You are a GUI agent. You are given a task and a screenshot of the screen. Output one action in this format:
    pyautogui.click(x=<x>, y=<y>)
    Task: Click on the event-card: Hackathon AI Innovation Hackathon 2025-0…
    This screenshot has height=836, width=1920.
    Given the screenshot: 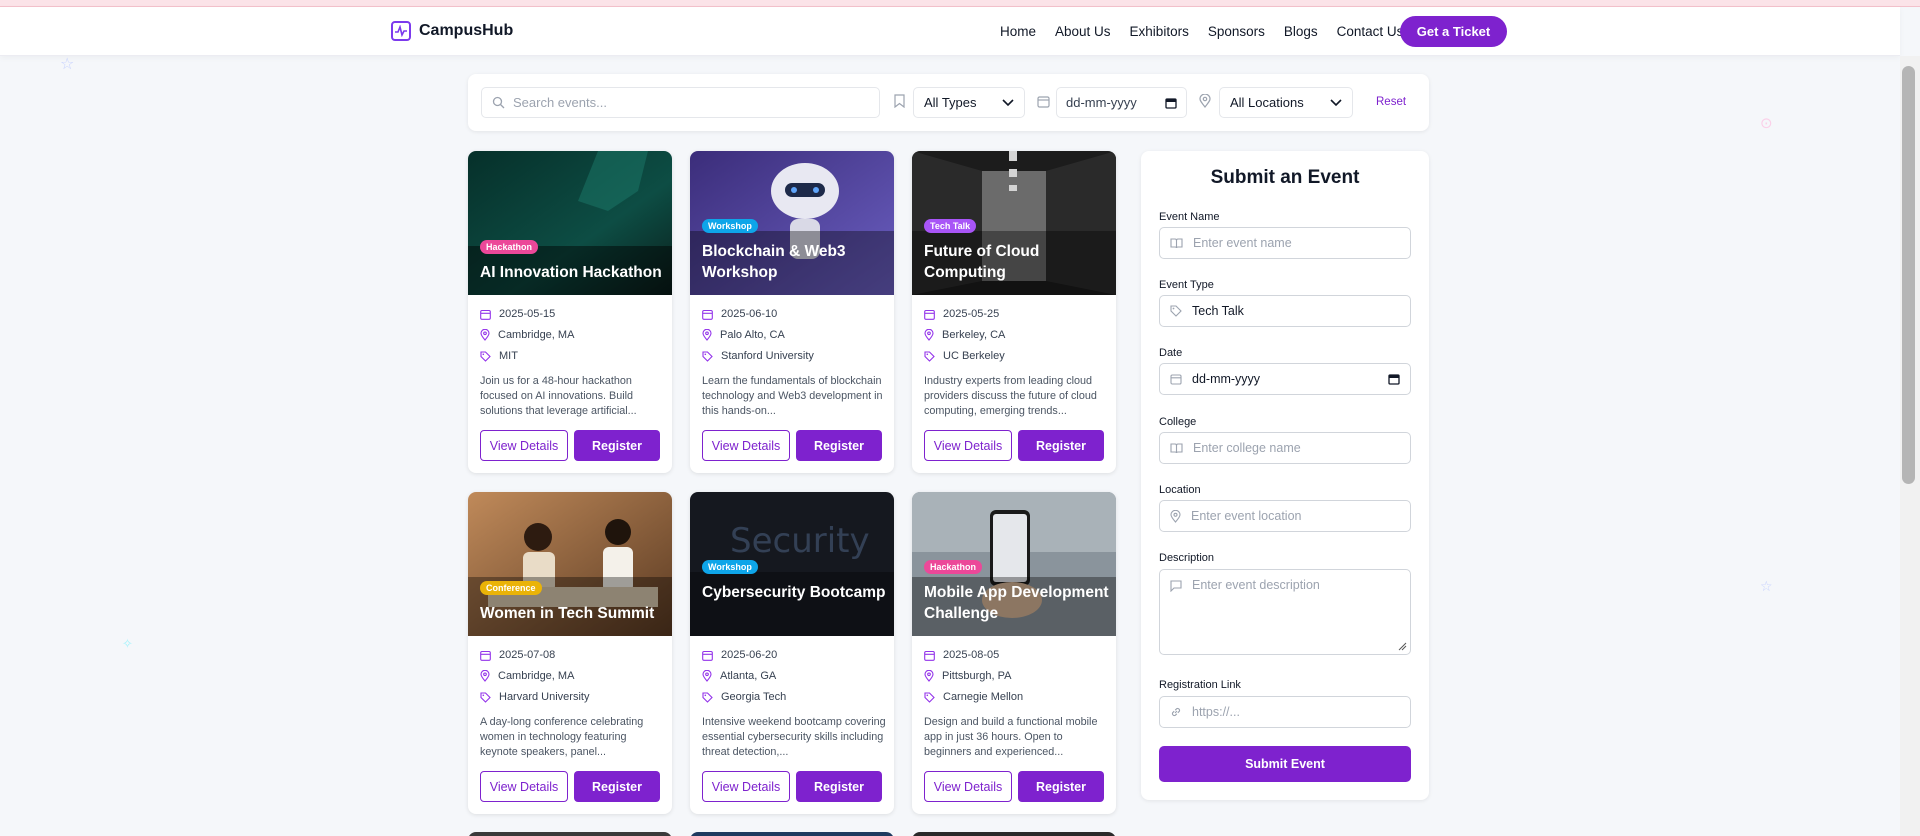 What is the action you would take?
    pyautogui.click(x=570, y=312)
    